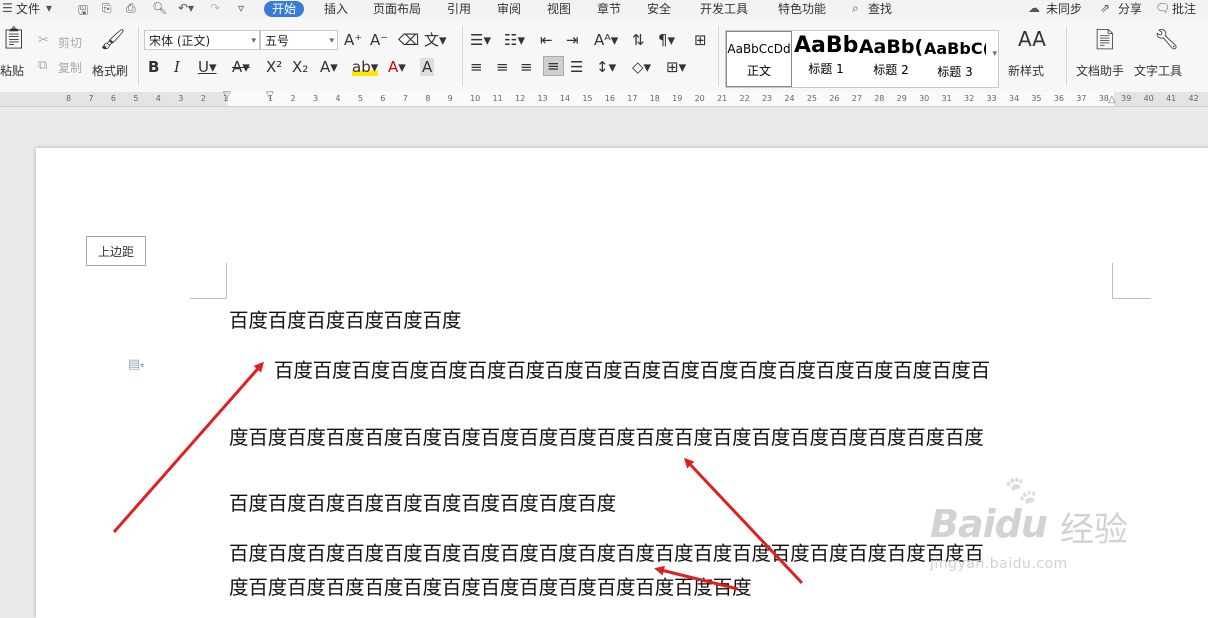  I want to click on export-pdf-icon: ⎘, so click(107, 8).